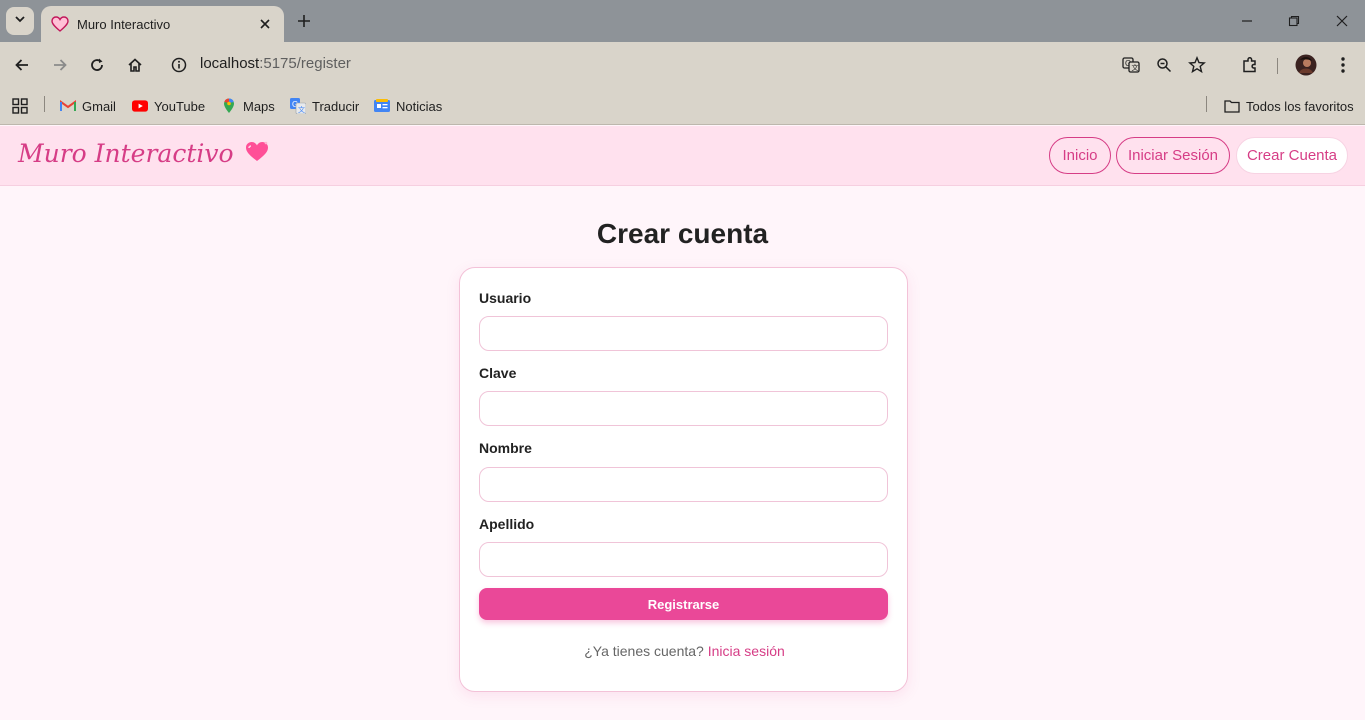 This screenshot has height=720, width=1365. What do you see at coordinates (180, 106) in the screenshot?
I see `bookmark-label: YouTube` at bounding box center [180, 106].